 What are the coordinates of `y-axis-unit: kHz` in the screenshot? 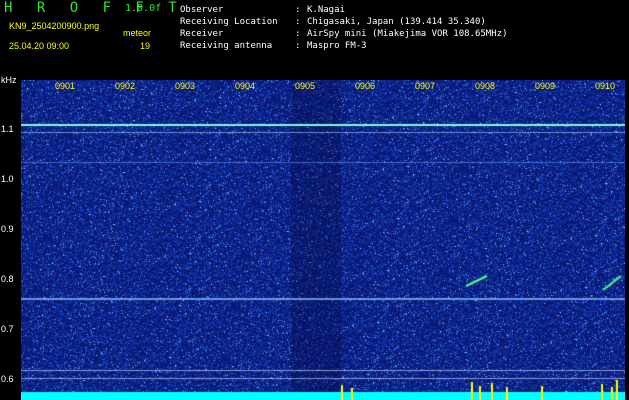 It's located at (9, 80).